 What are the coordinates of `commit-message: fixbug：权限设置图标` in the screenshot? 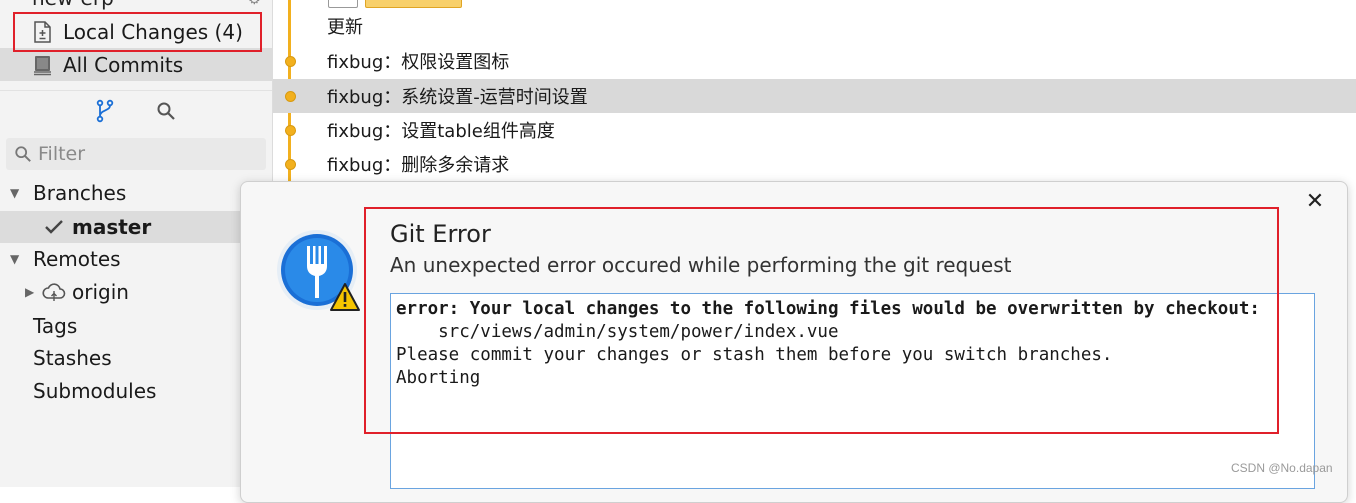 It's located at (418, 62).